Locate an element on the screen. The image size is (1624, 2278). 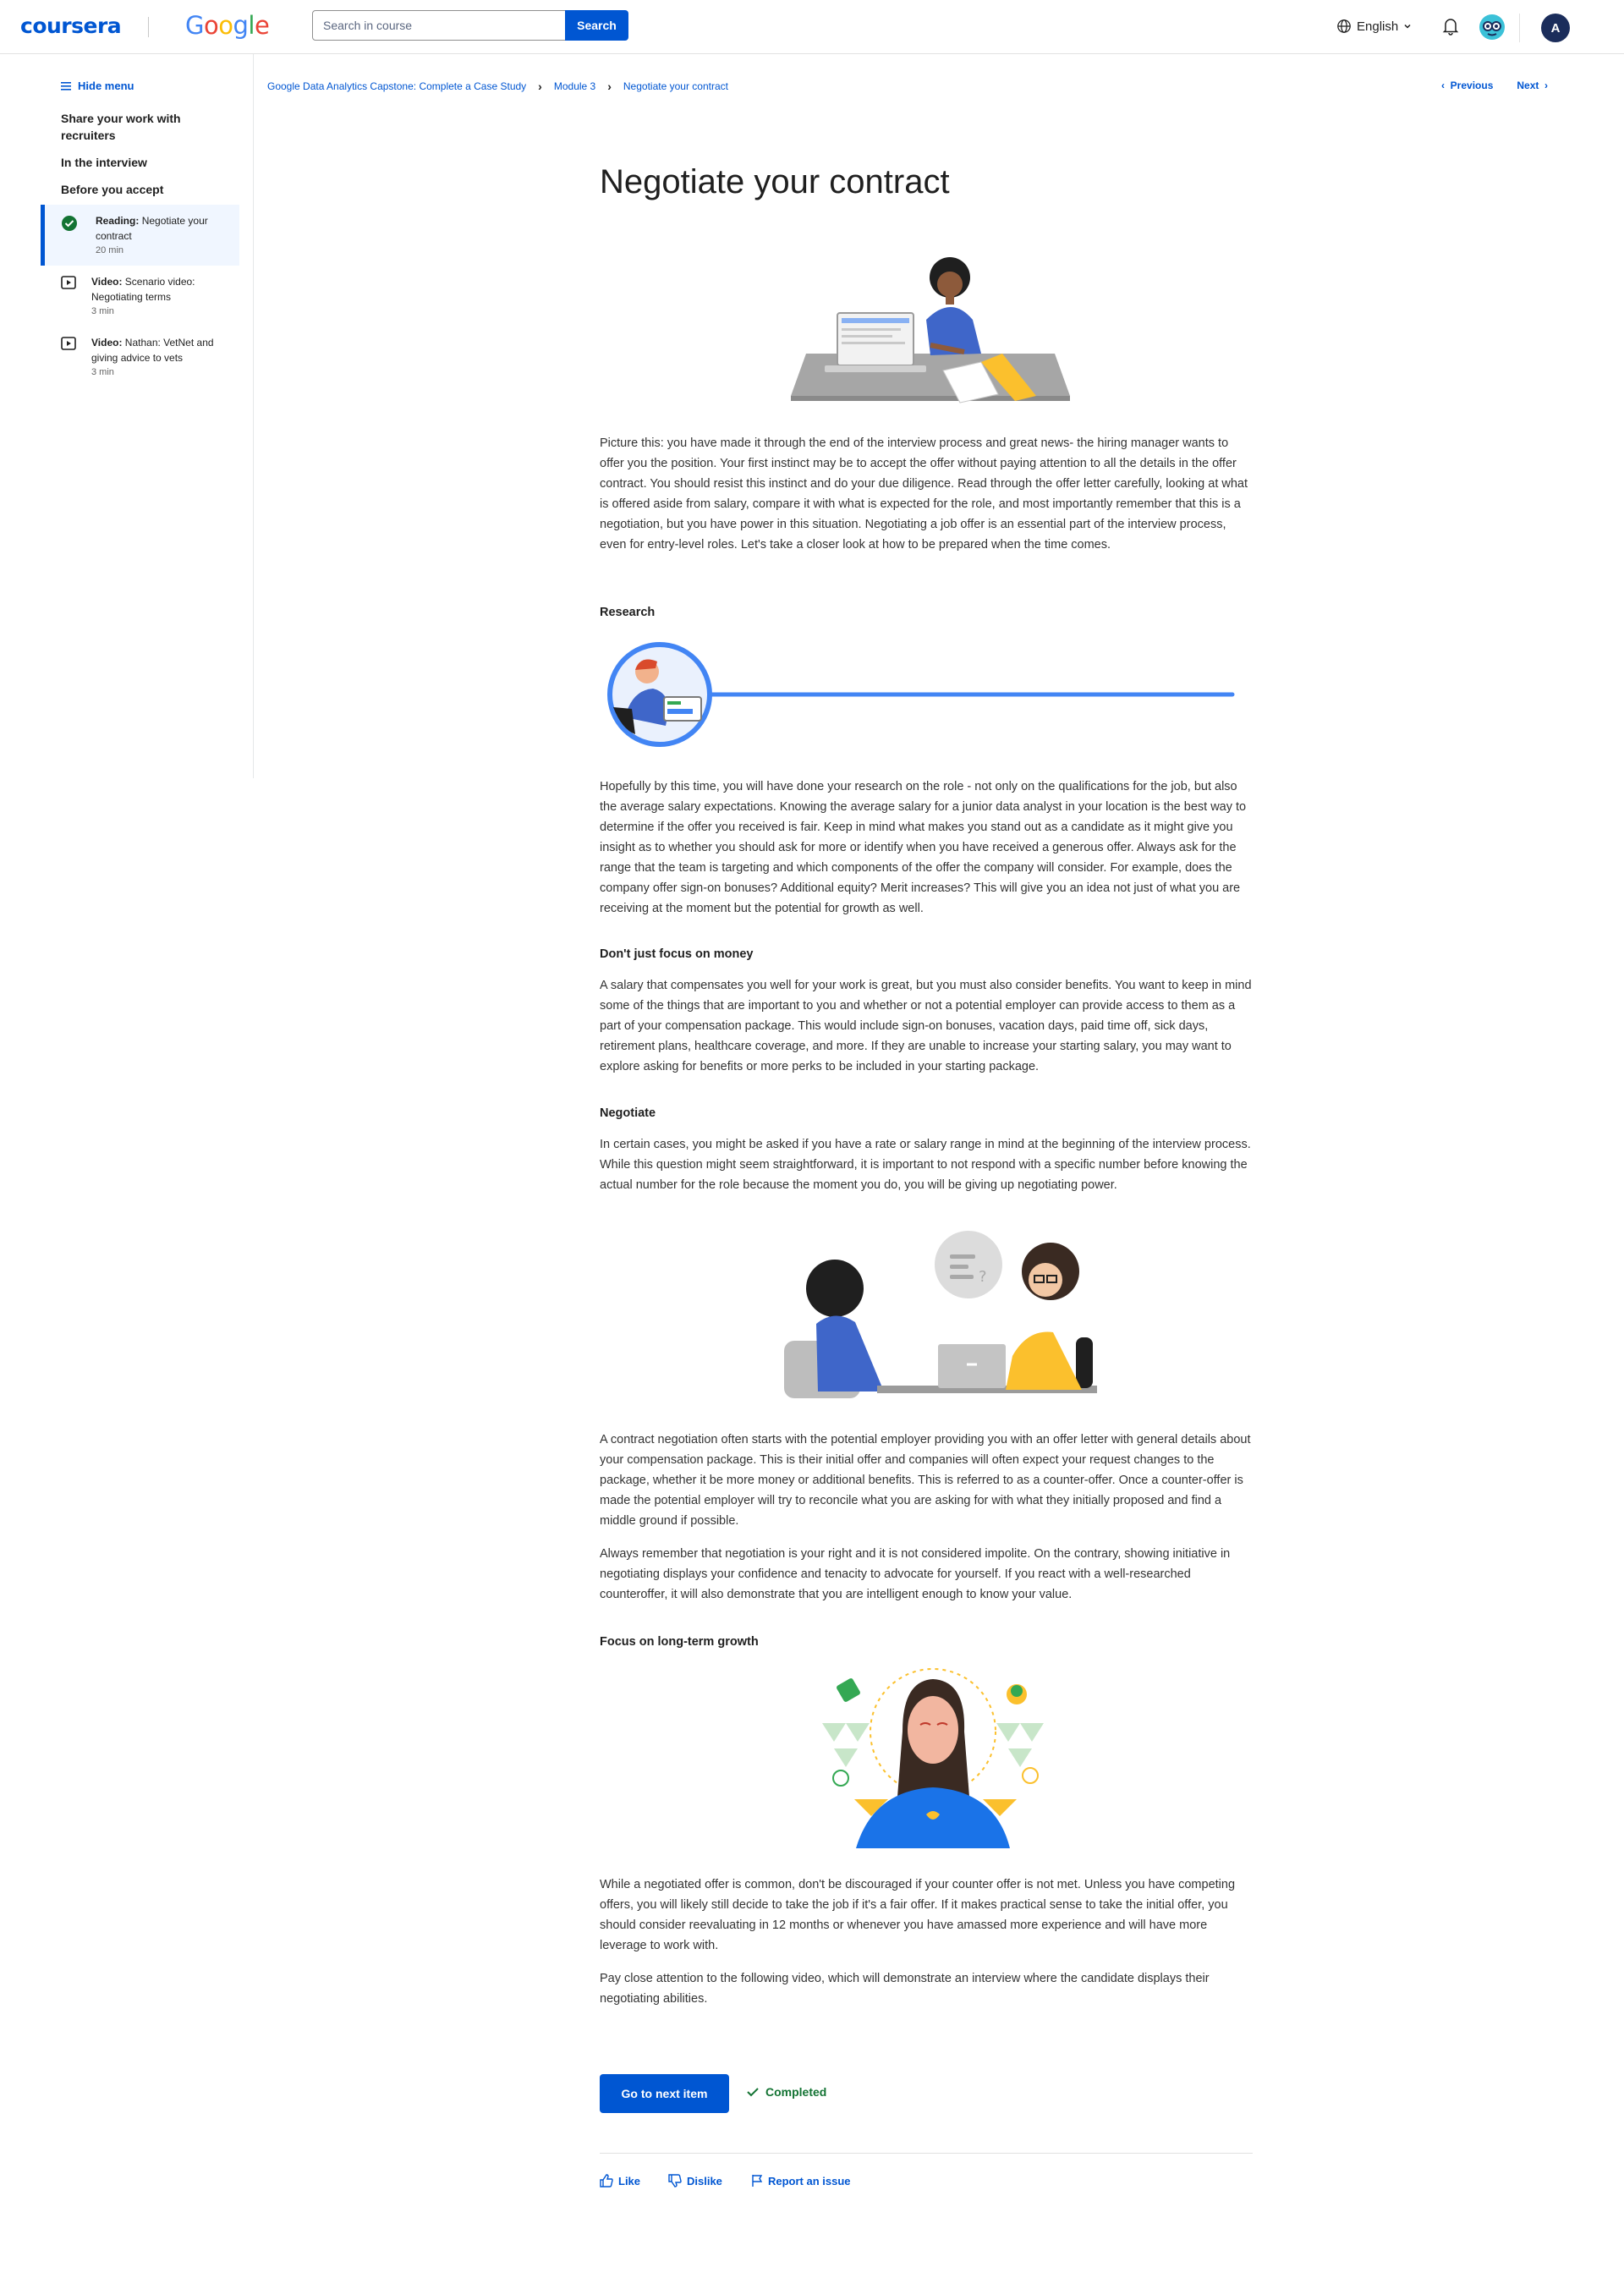
report-issue-button: Report an issue is located at coordinates (801, 2180).